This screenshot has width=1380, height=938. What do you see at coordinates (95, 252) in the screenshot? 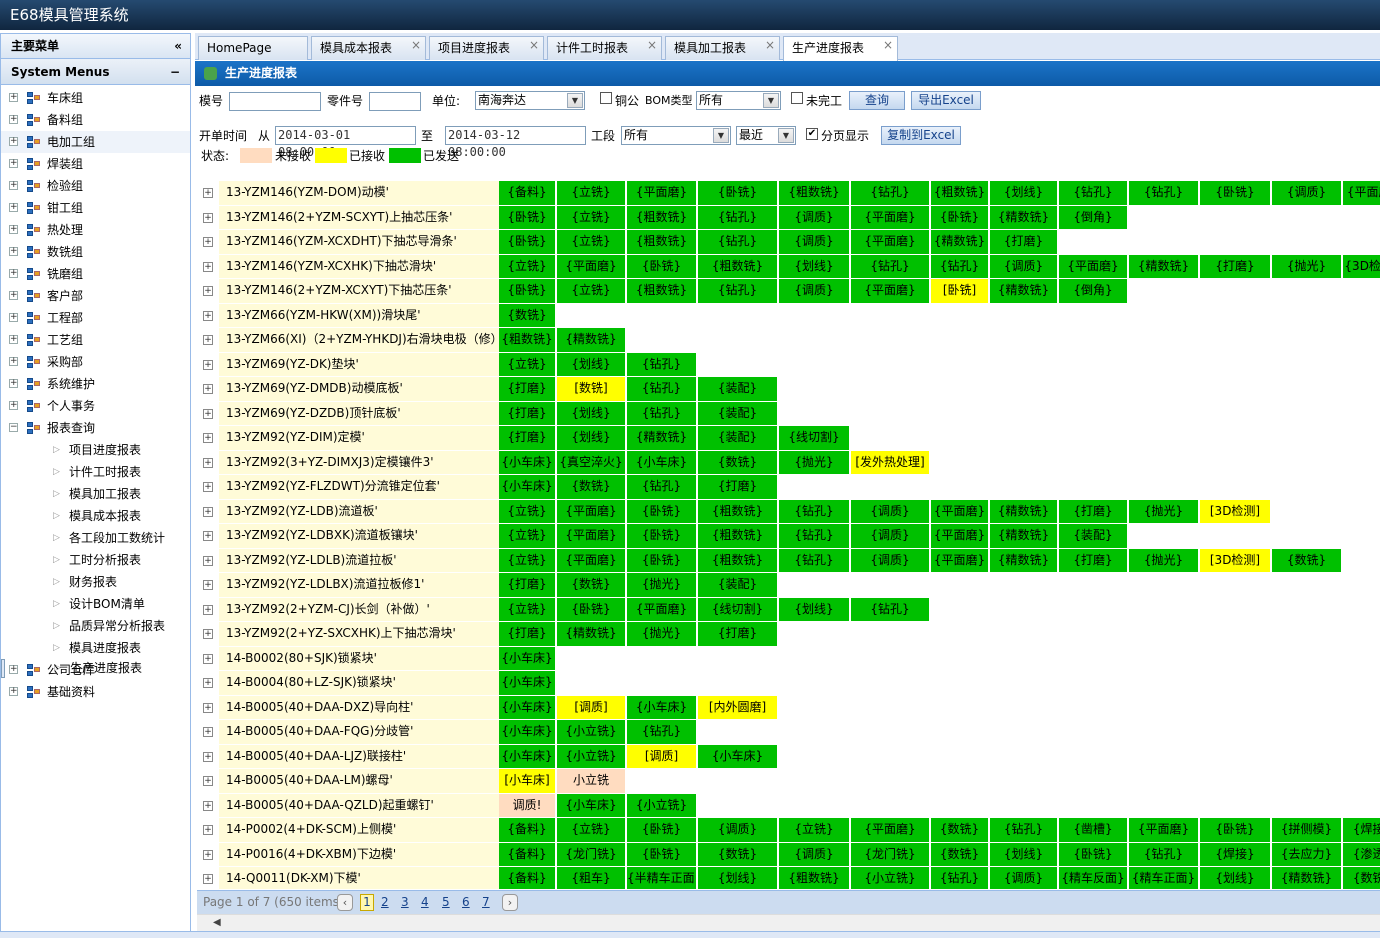
I see `sidebar-item-7: + 数铣组` at bounding box center [95, 252].